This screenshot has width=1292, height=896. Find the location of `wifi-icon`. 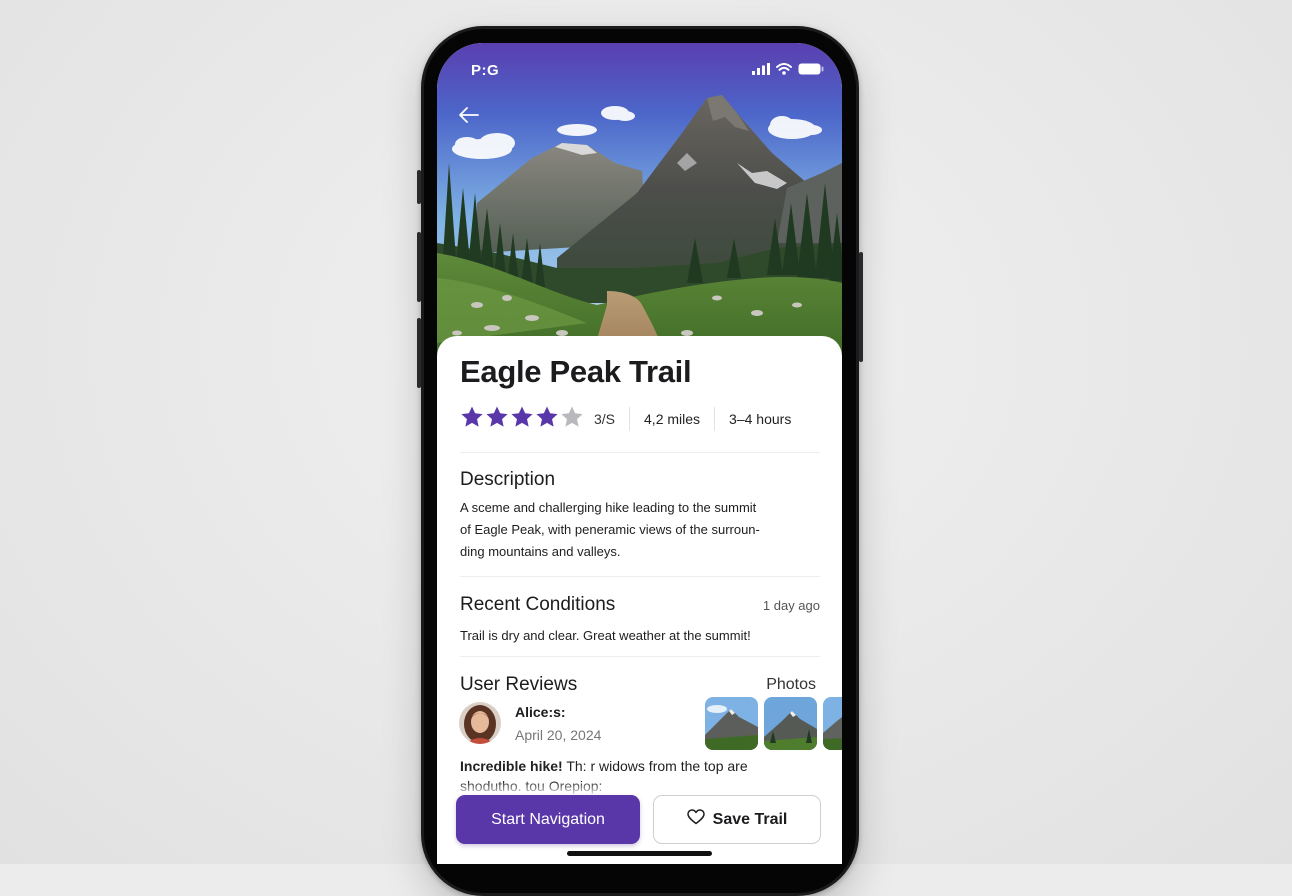

wifi-icon is located at coordinates (784, 69).